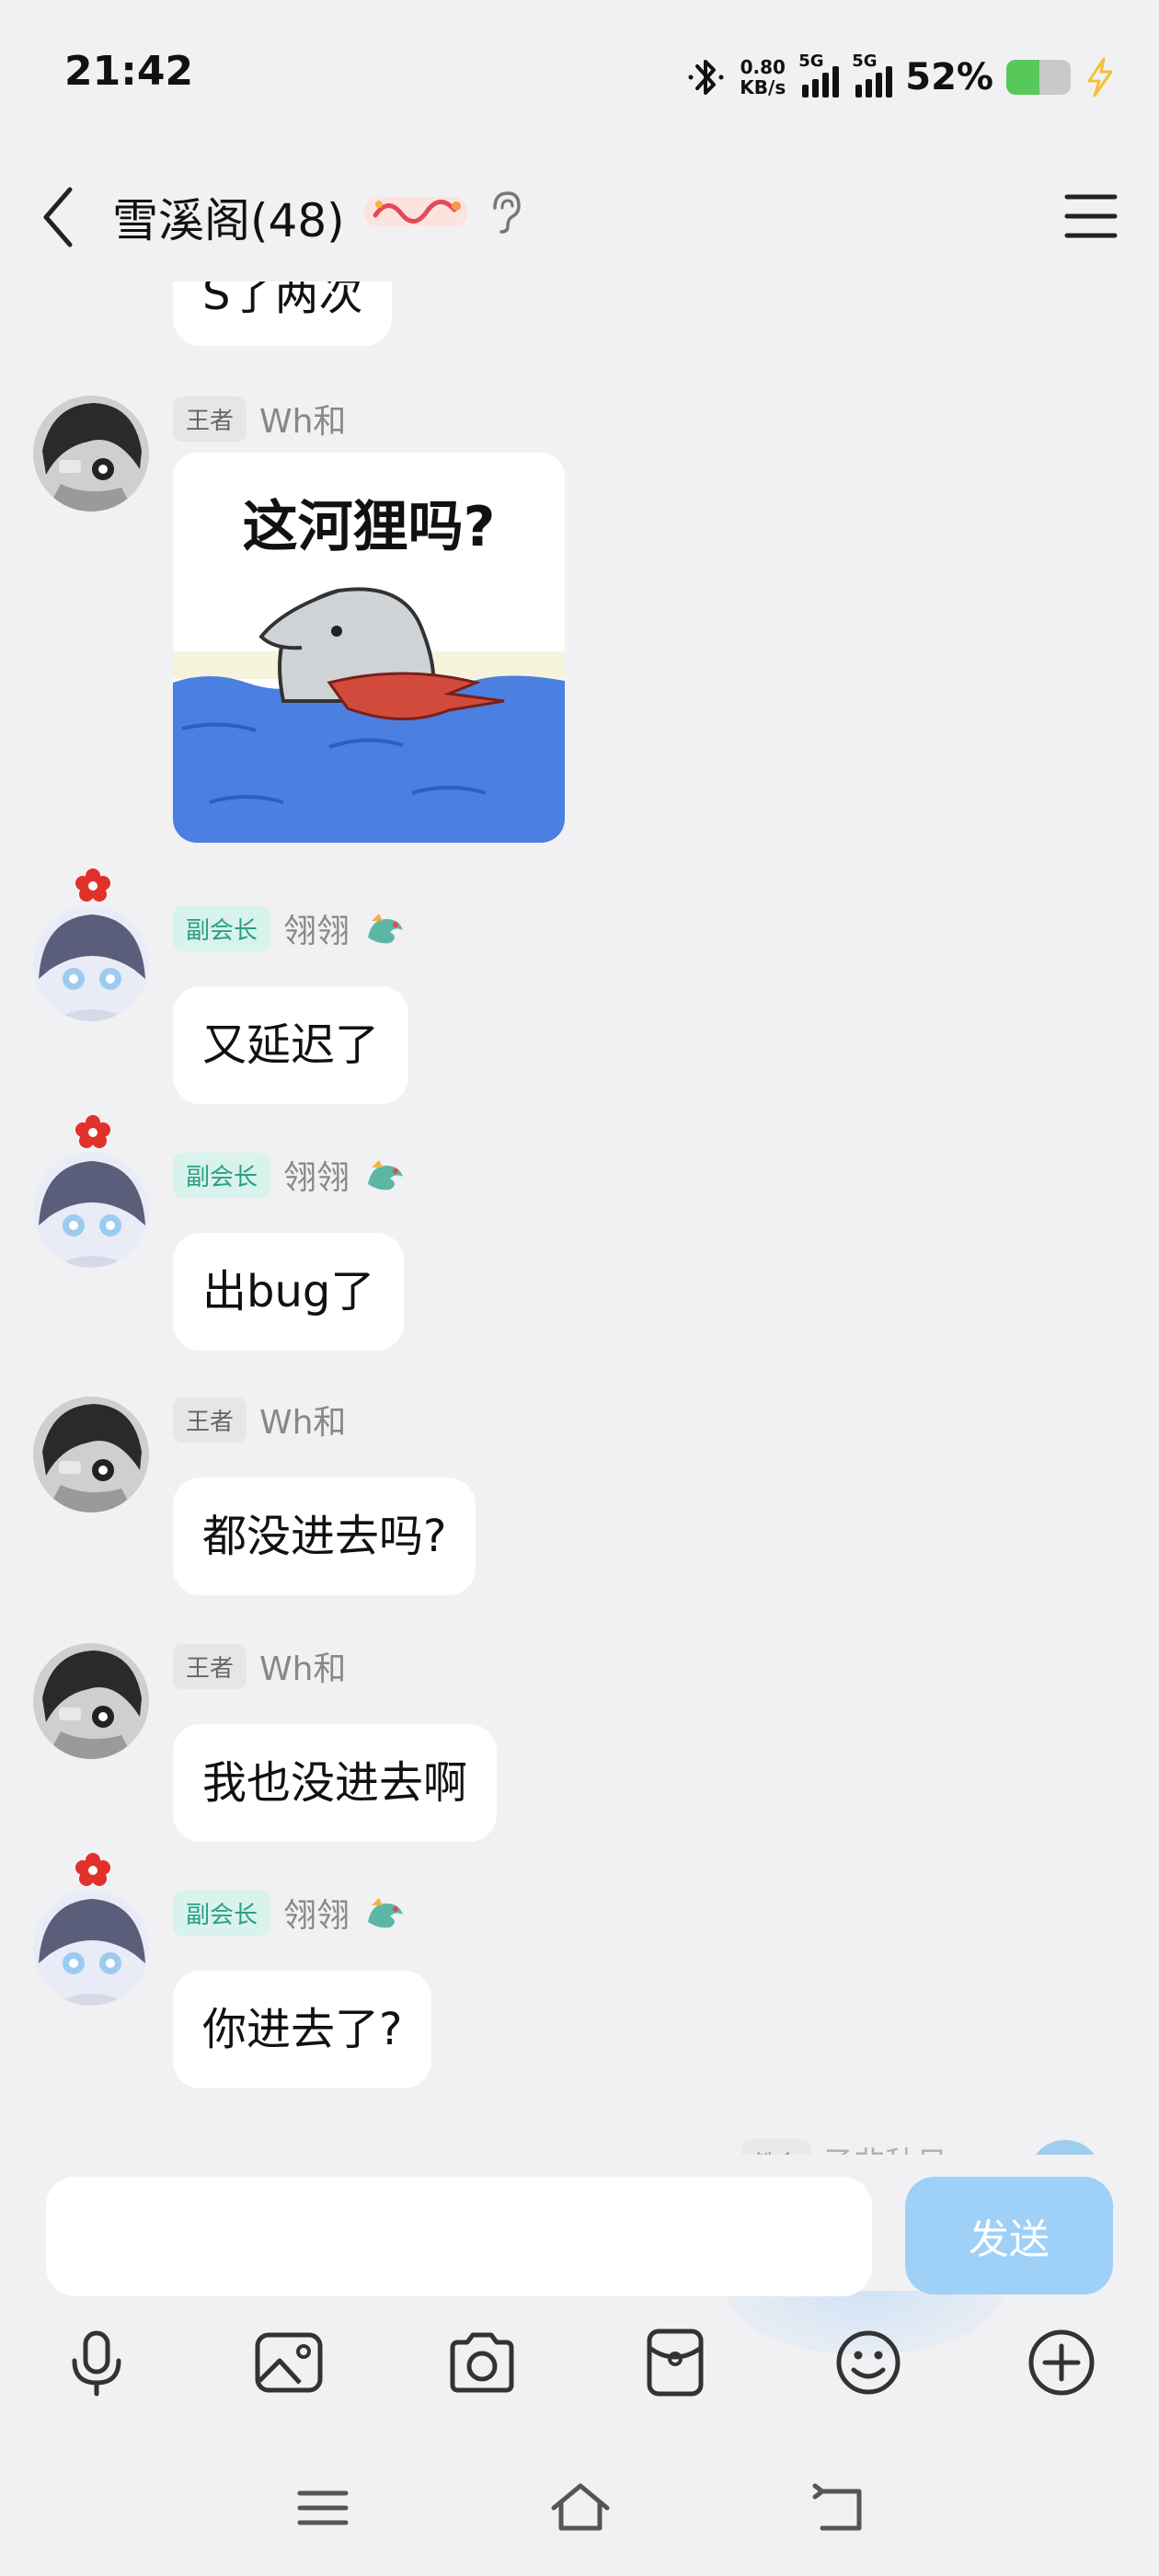 Image resolution: width=1159 pixels, height=2576 pixels. I want to click on camera-icon, so click(482, 2362).